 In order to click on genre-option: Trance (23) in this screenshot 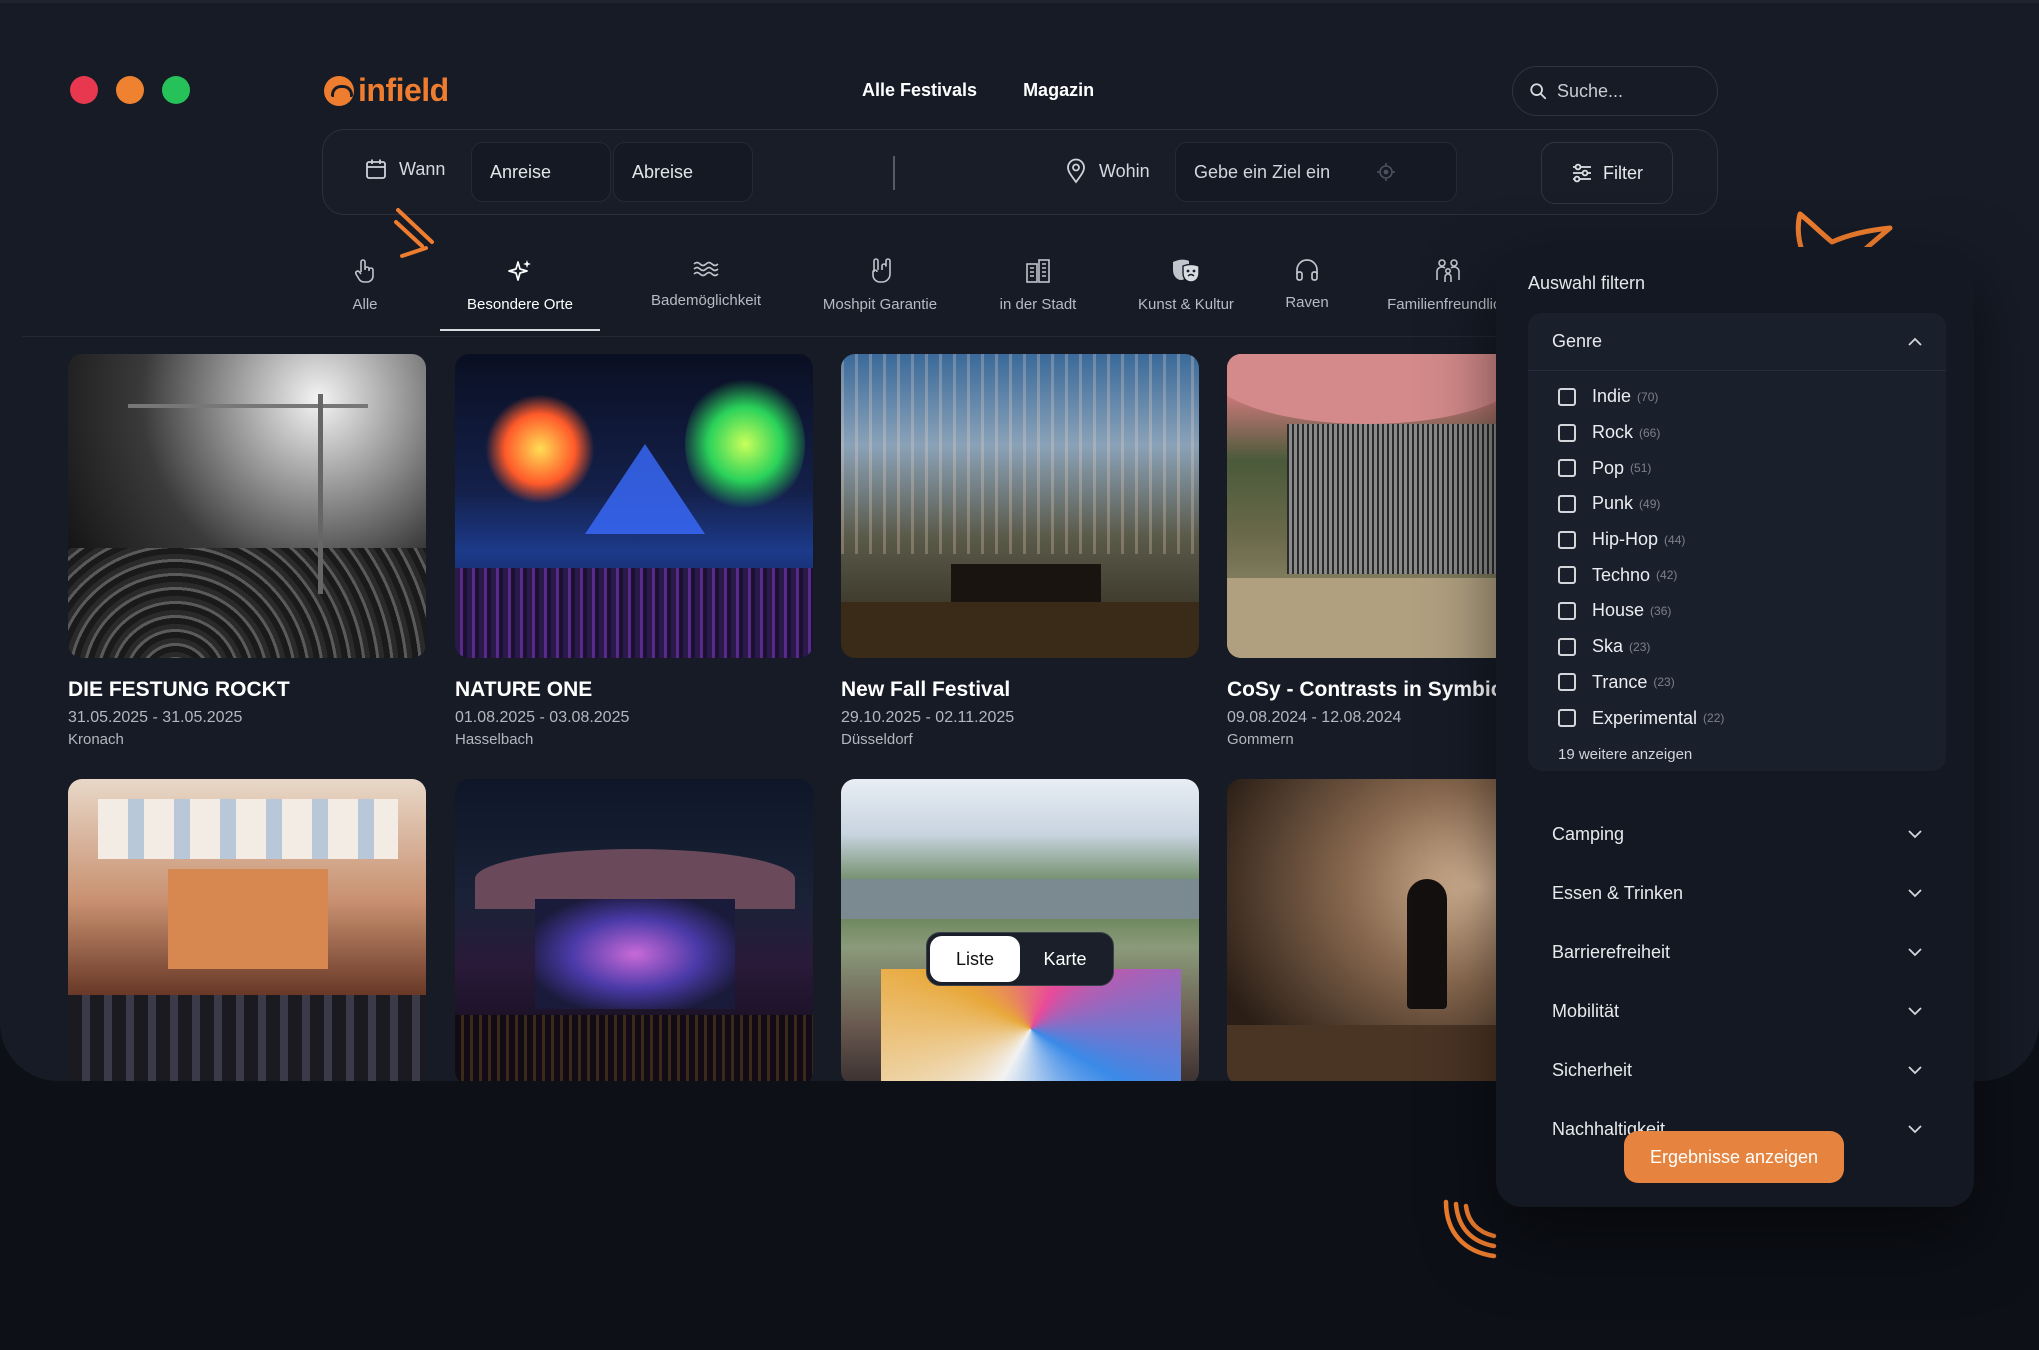, I will do `click(1737, 683)`.